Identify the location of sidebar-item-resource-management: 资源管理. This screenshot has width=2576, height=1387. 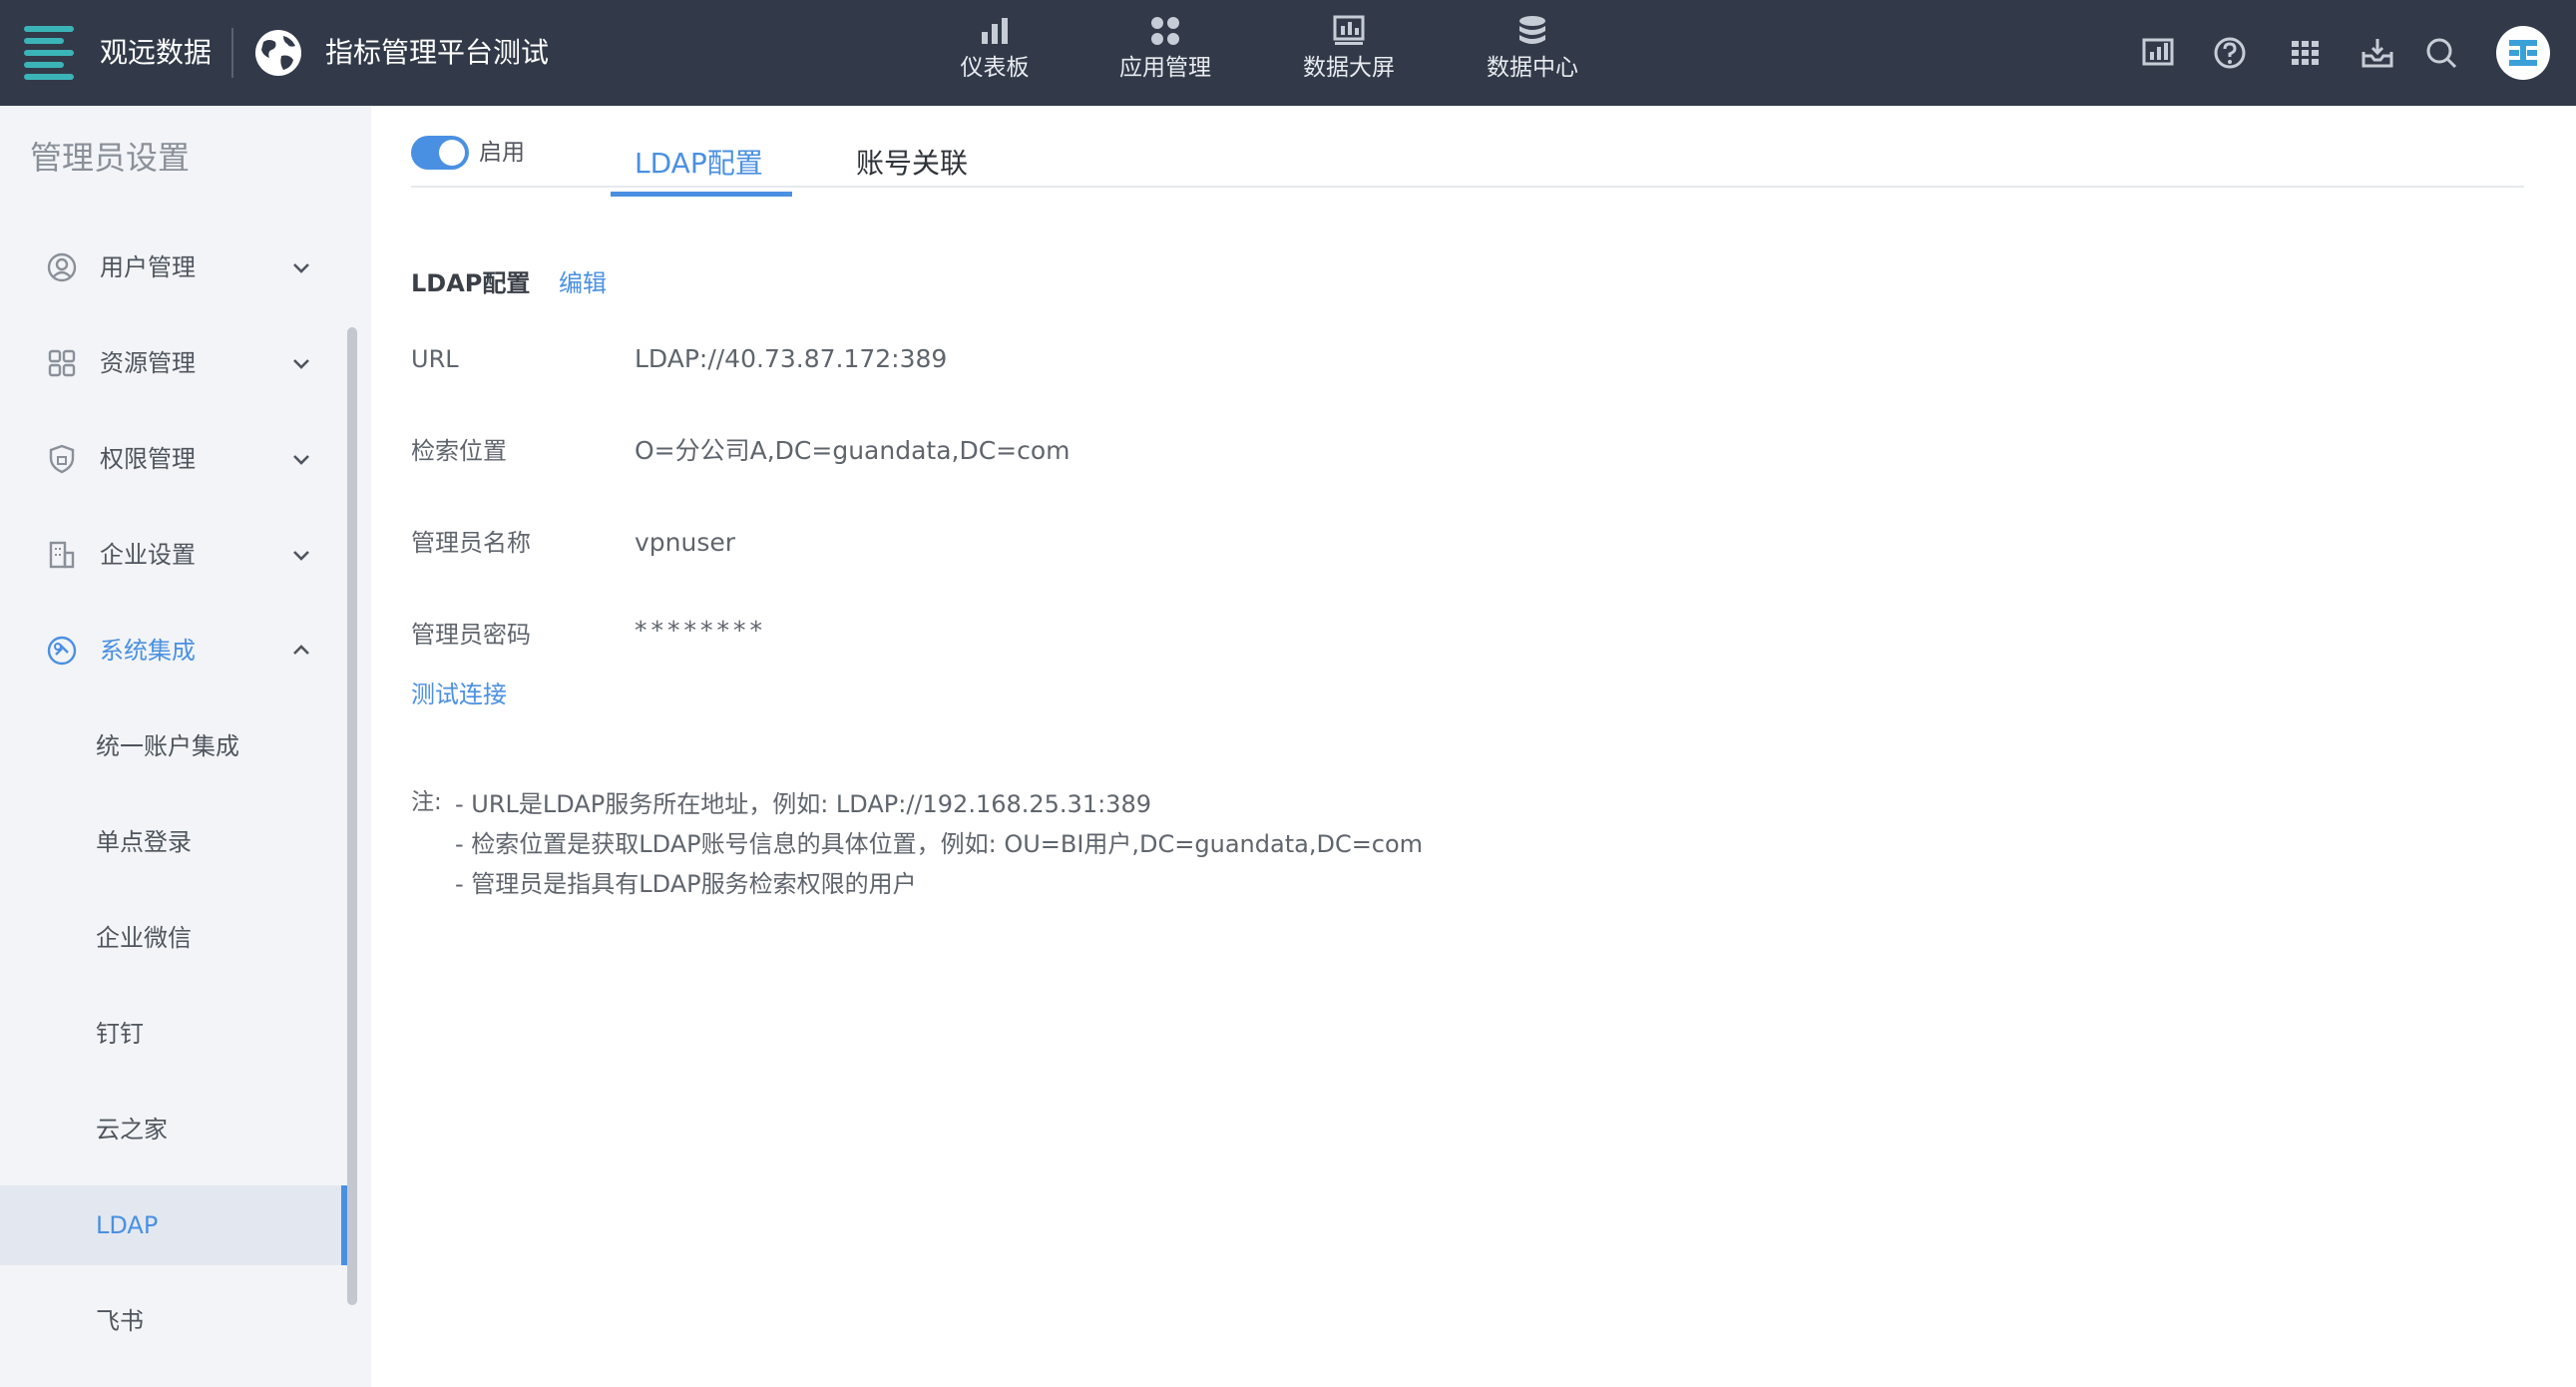
(171, 363).